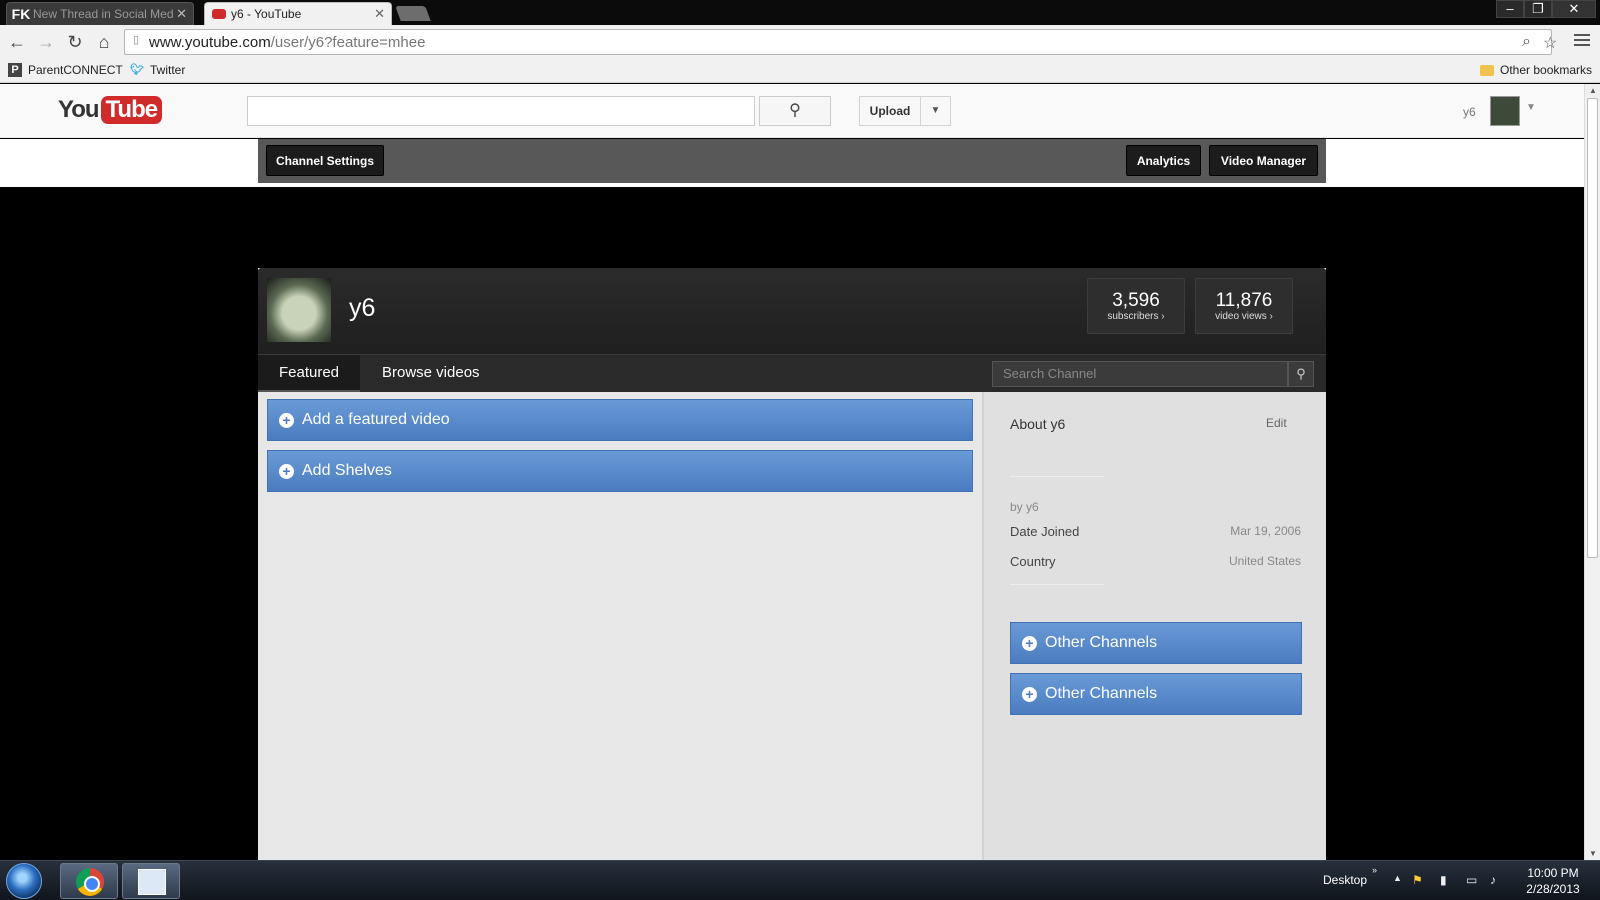 This screenshot has width=1600, height=900. I want to click on channel-search-button: ⚲, so click(1301, 374).